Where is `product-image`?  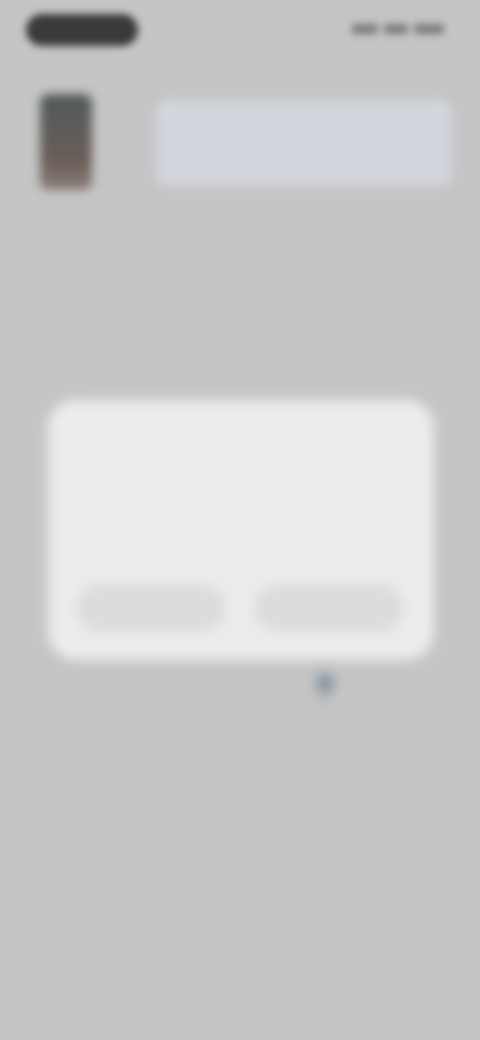
product-image is located at coordinates (66, 142).